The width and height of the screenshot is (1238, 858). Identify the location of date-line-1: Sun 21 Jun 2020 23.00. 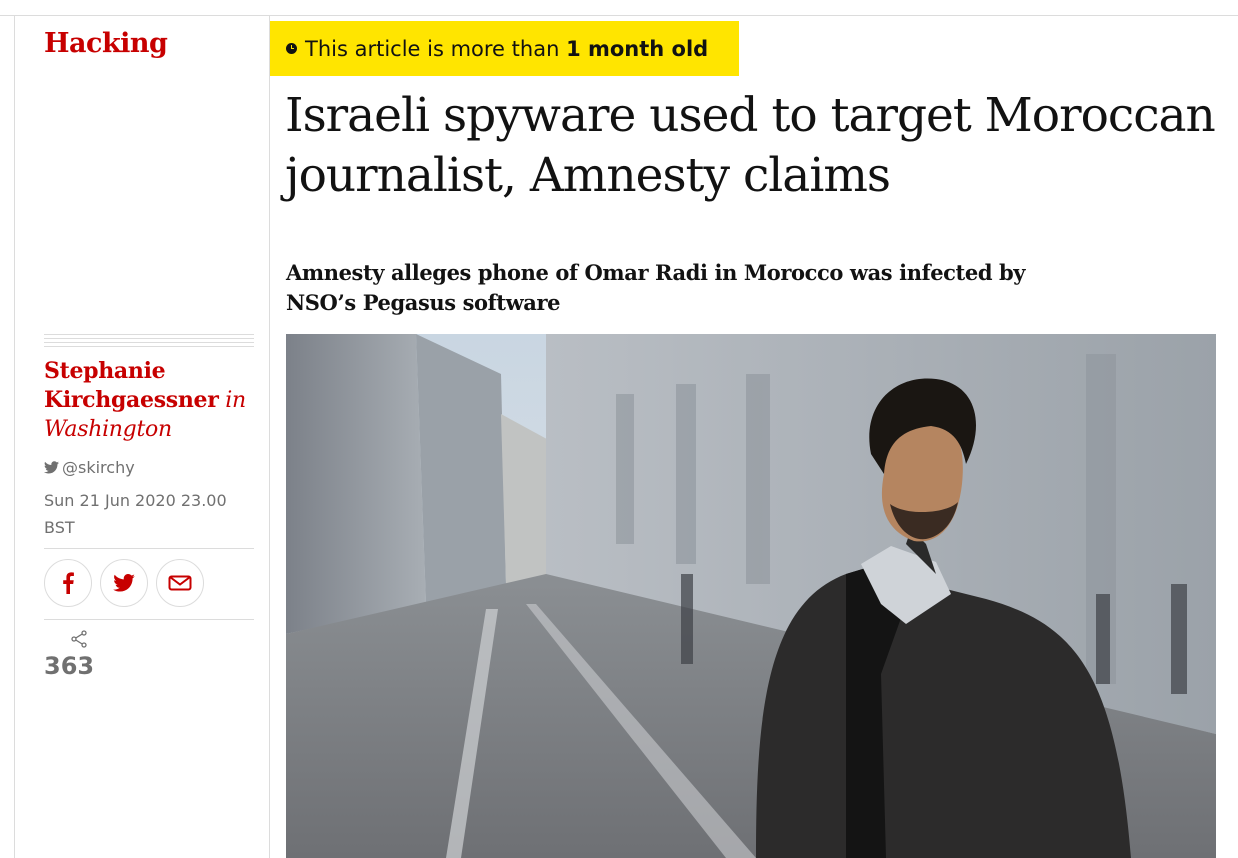
(135, 500).